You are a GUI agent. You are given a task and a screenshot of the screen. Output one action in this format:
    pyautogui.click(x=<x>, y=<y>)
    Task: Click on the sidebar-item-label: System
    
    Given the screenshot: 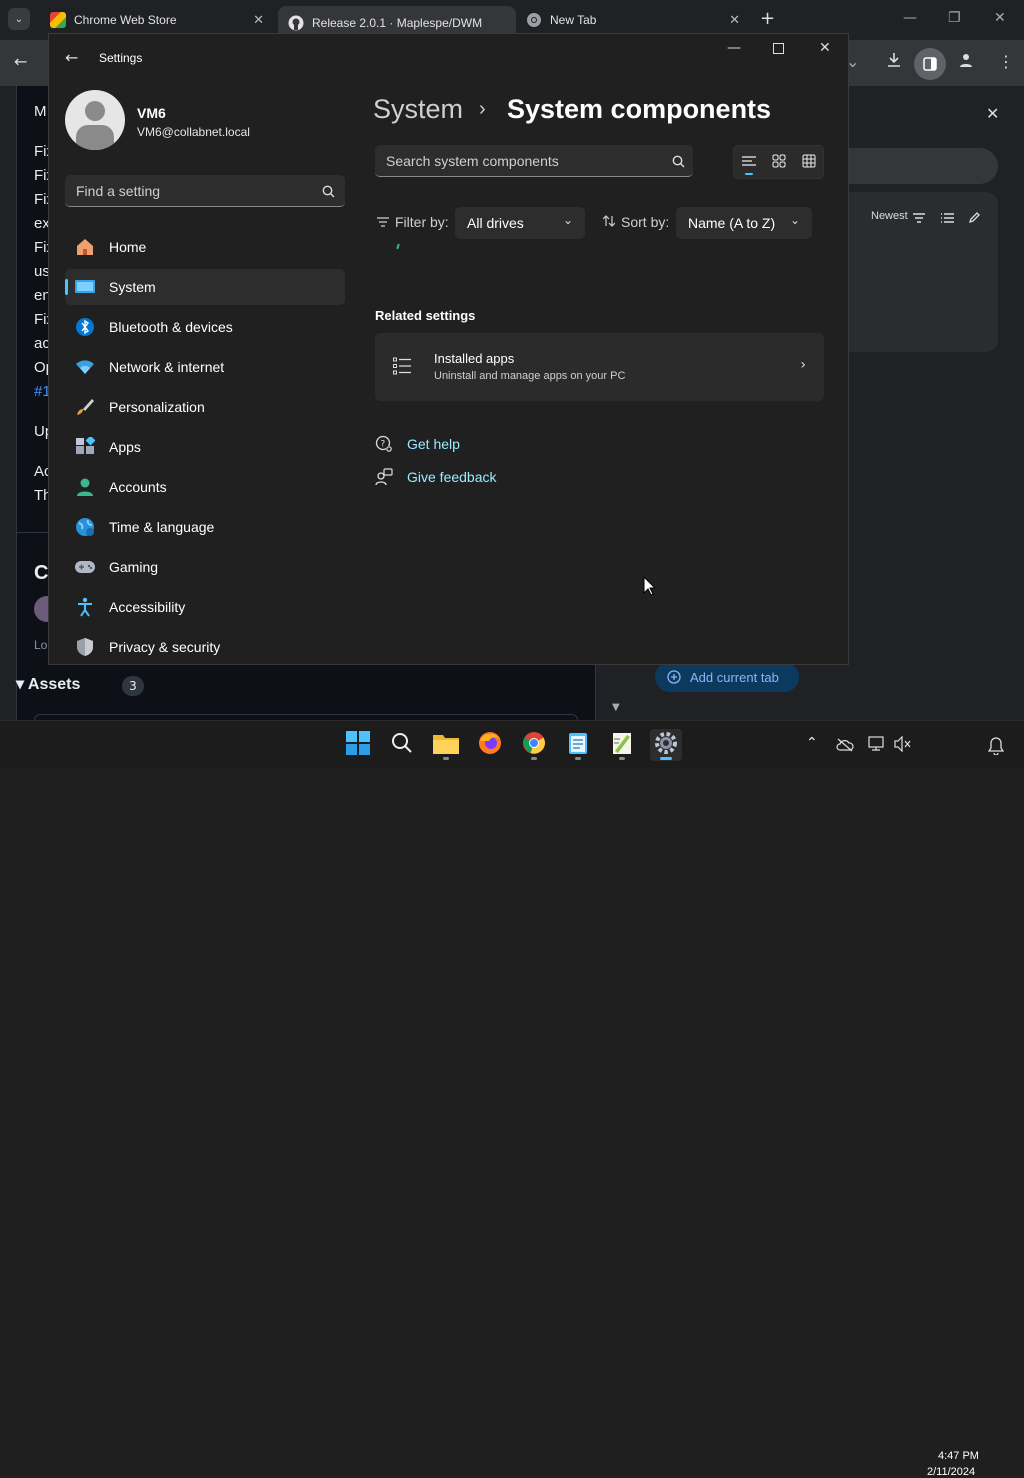 What is the action you would take?
    pyautogui.click(x=132, y=287)
    